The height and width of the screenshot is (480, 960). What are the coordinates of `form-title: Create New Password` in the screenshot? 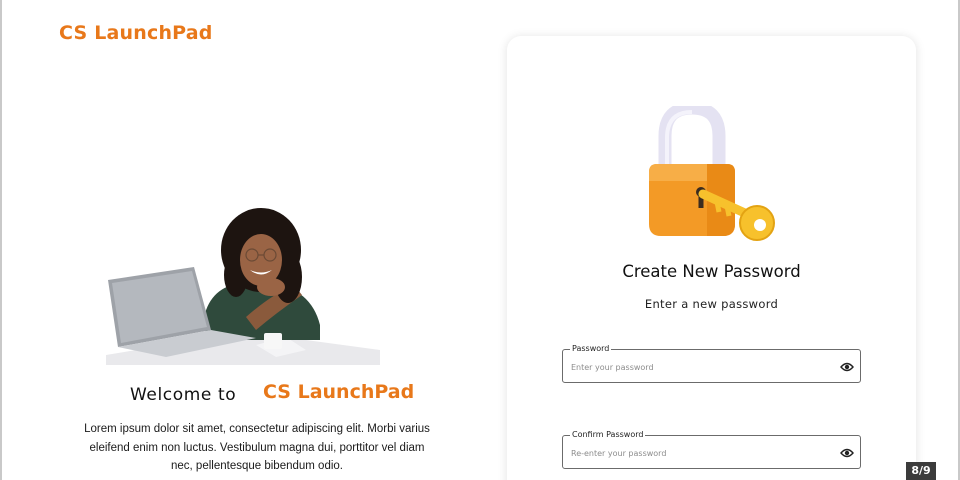 It's located at (711, 271).